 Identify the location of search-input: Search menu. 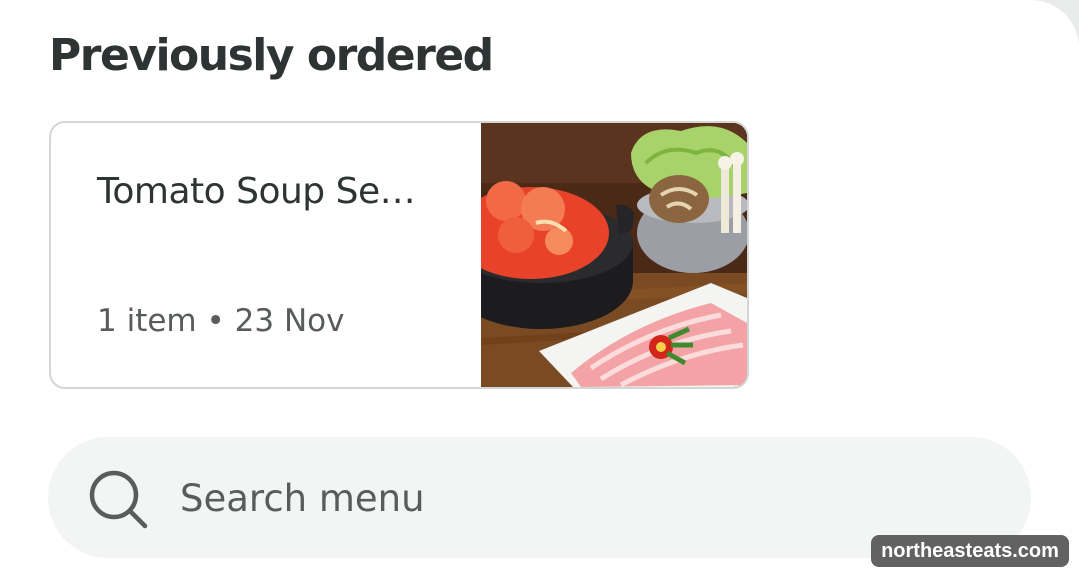
(302, 498).